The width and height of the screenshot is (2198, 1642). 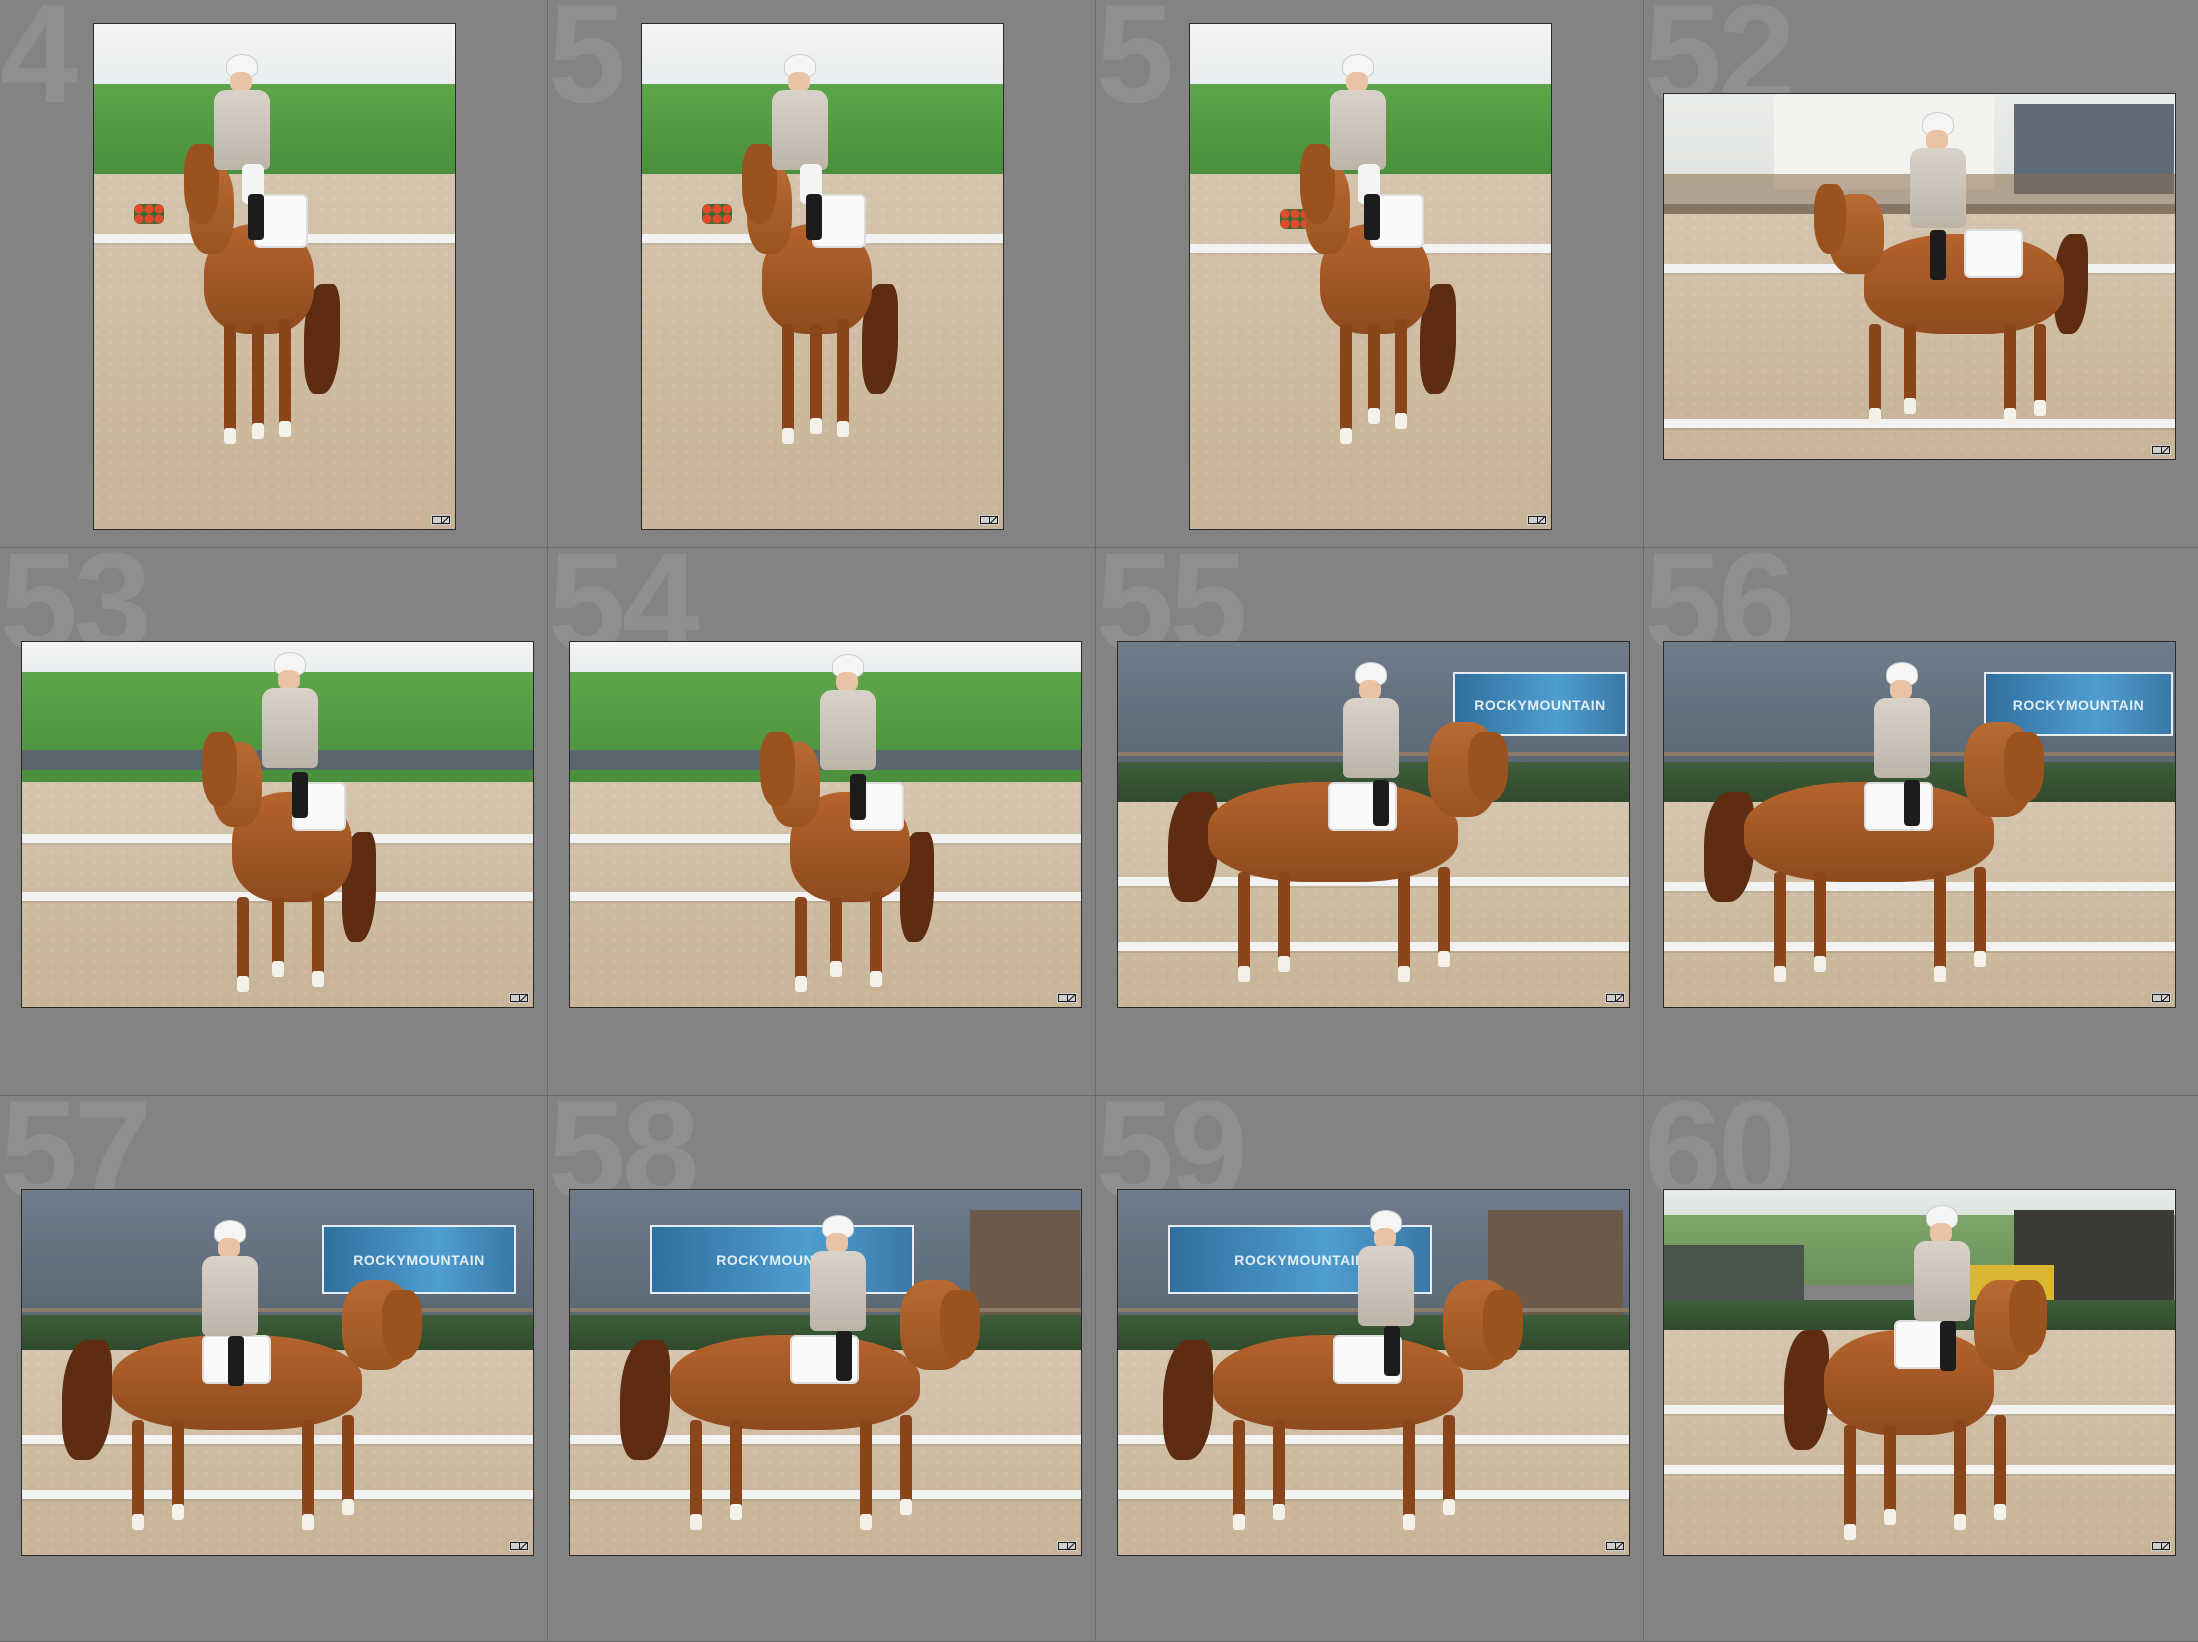 I want to click on grid-cell: 60, so click(x=1921, y=1369).